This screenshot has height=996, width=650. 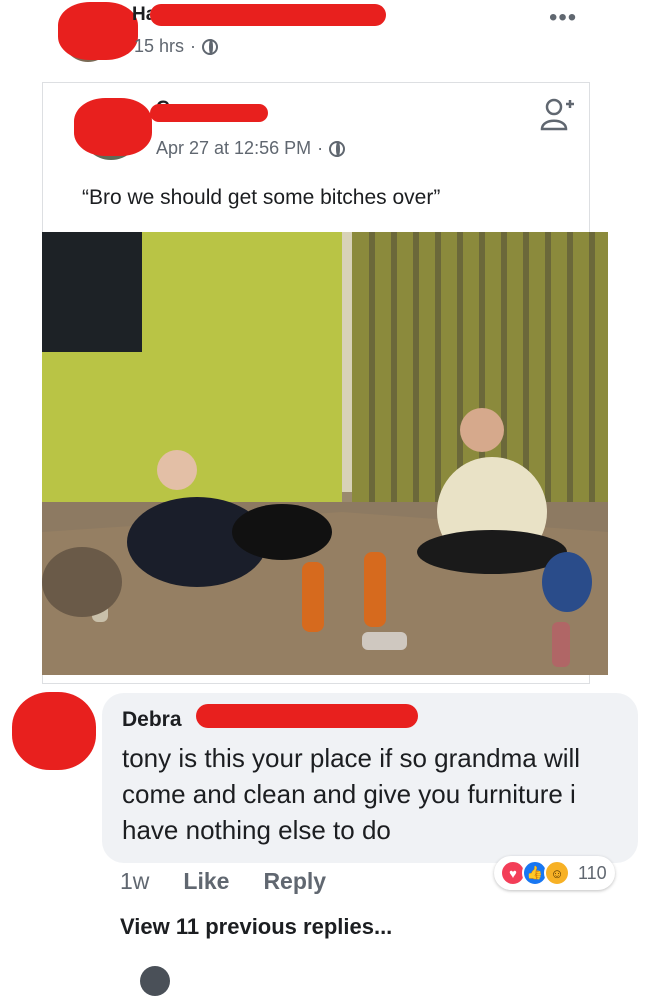 What do you see at coordinates (54, 731) in the screenshot?
I see `comment-avatar-redaction` at bounding box center [54, 731].